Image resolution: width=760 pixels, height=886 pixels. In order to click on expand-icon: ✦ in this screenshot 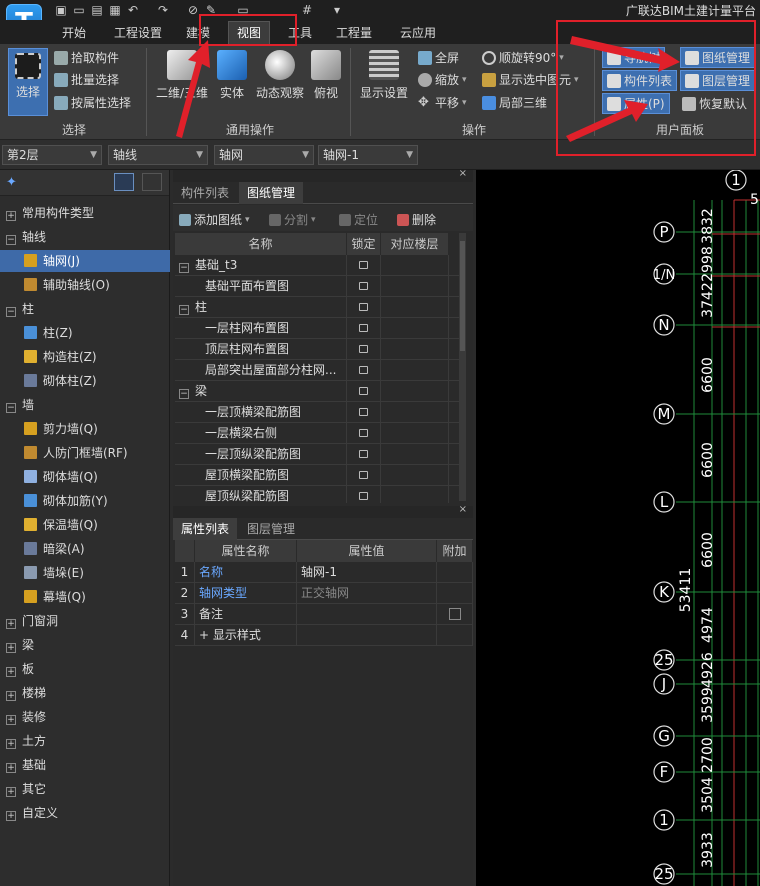, I will do `click(11, 182)`.